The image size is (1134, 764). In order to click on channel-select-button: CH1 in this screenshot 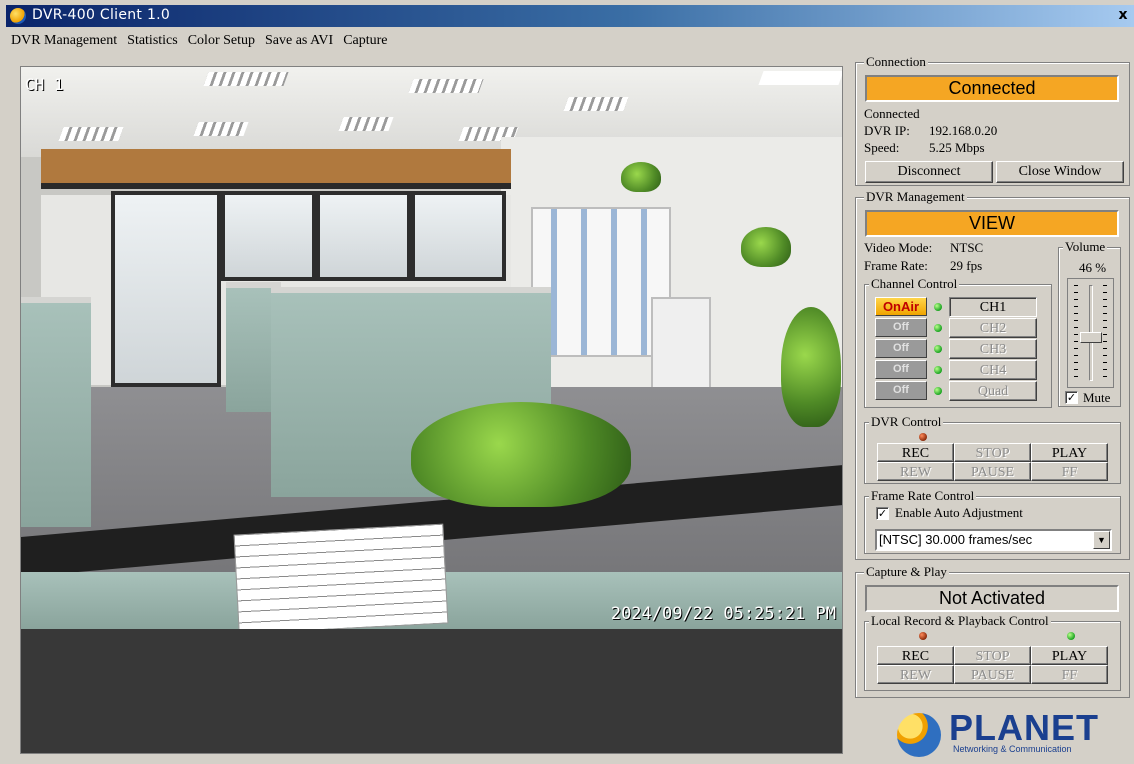, I will do `click(993, 307)`.